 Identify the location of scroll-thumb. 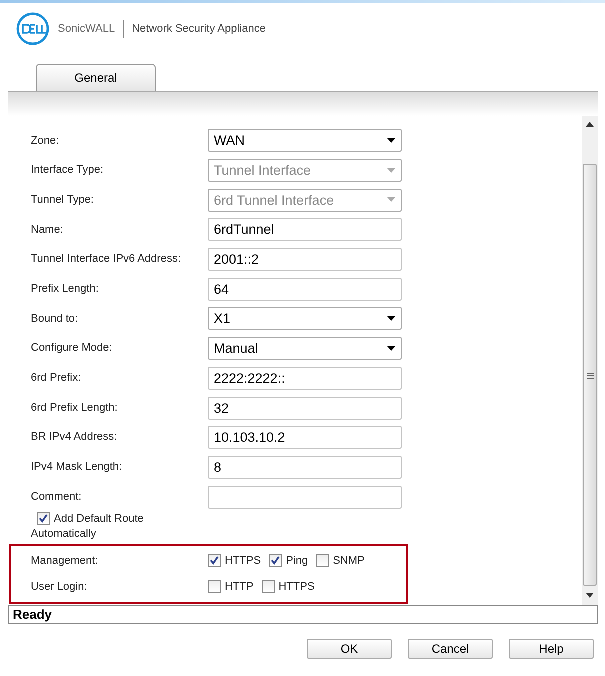
(590, 375).